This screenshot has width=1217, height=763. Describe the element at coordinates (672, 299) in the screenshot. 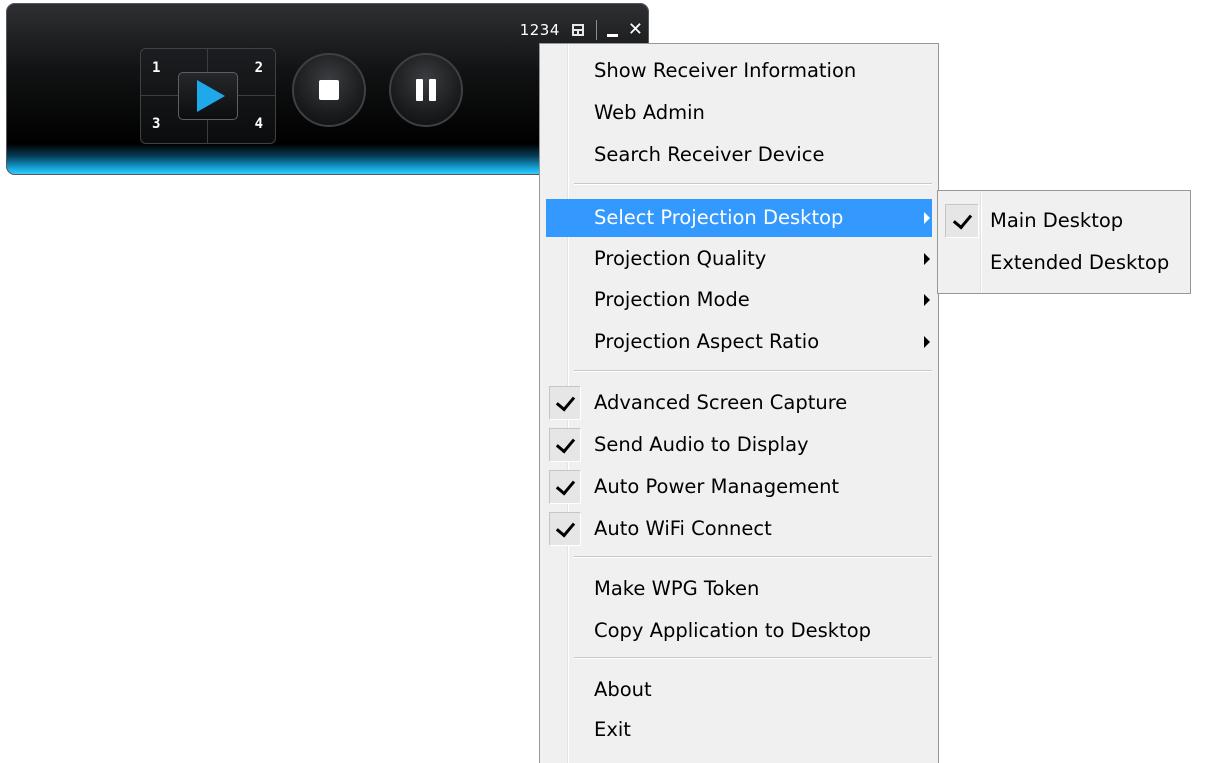

I see `menu-item-label: Projection Mode` at that location.